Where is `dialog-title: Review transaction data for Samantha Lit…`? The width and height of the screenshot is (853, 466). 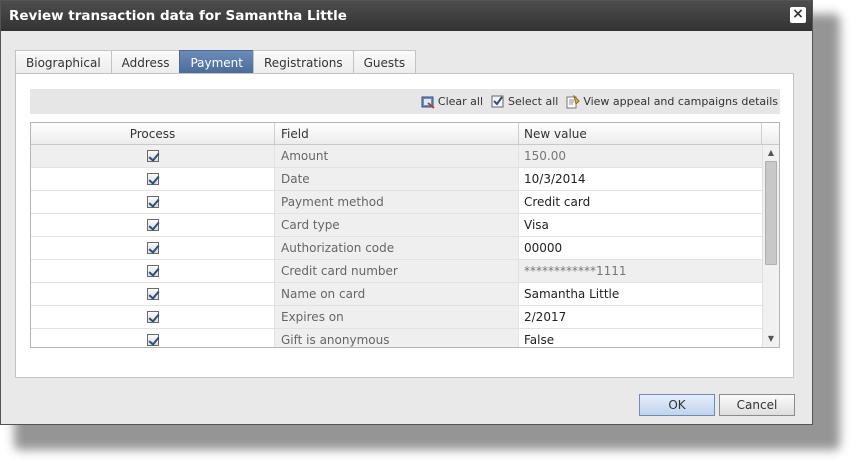 dialog-title: Review transaction data for Samantha Lit… is located at coordinates (178, 16).